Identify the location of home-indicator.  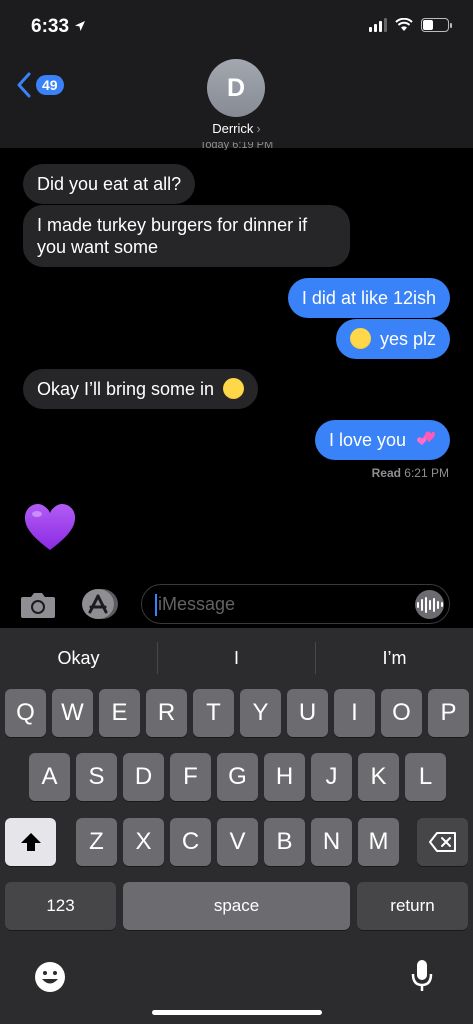
(237, 1012).